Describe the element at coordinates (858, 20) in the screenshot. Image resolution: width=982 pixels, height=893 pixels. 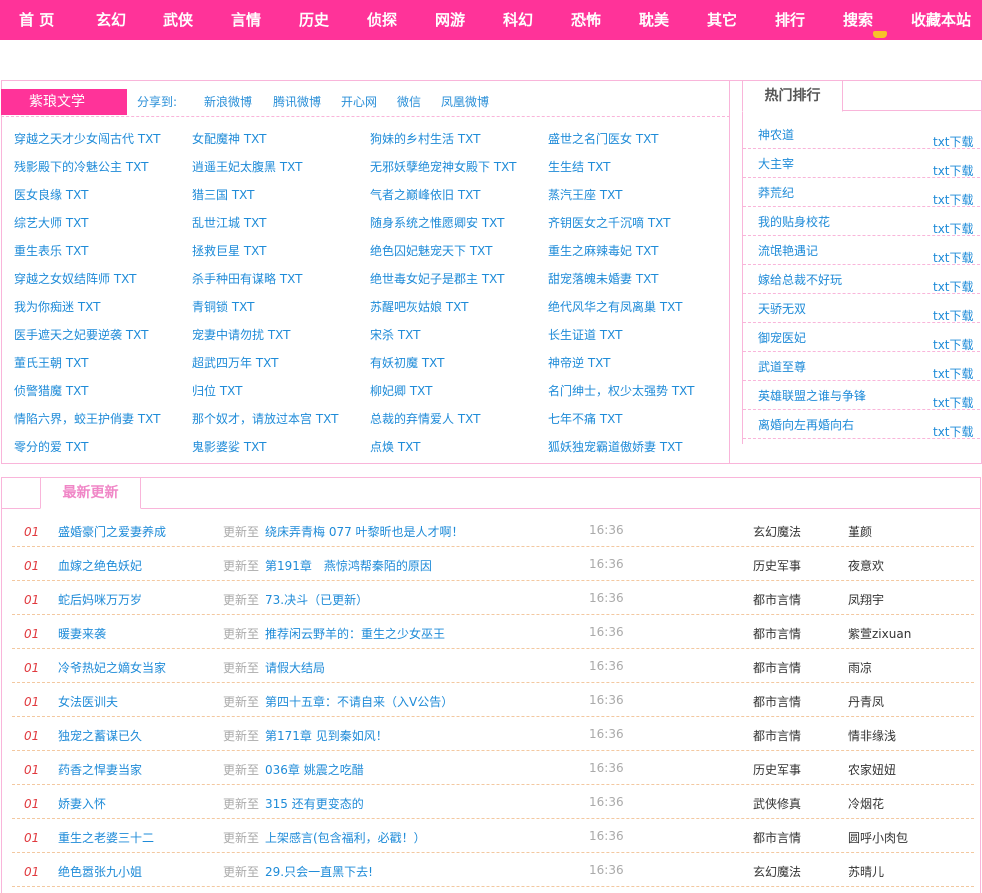
I see `nav-search: 搜索` at that location.